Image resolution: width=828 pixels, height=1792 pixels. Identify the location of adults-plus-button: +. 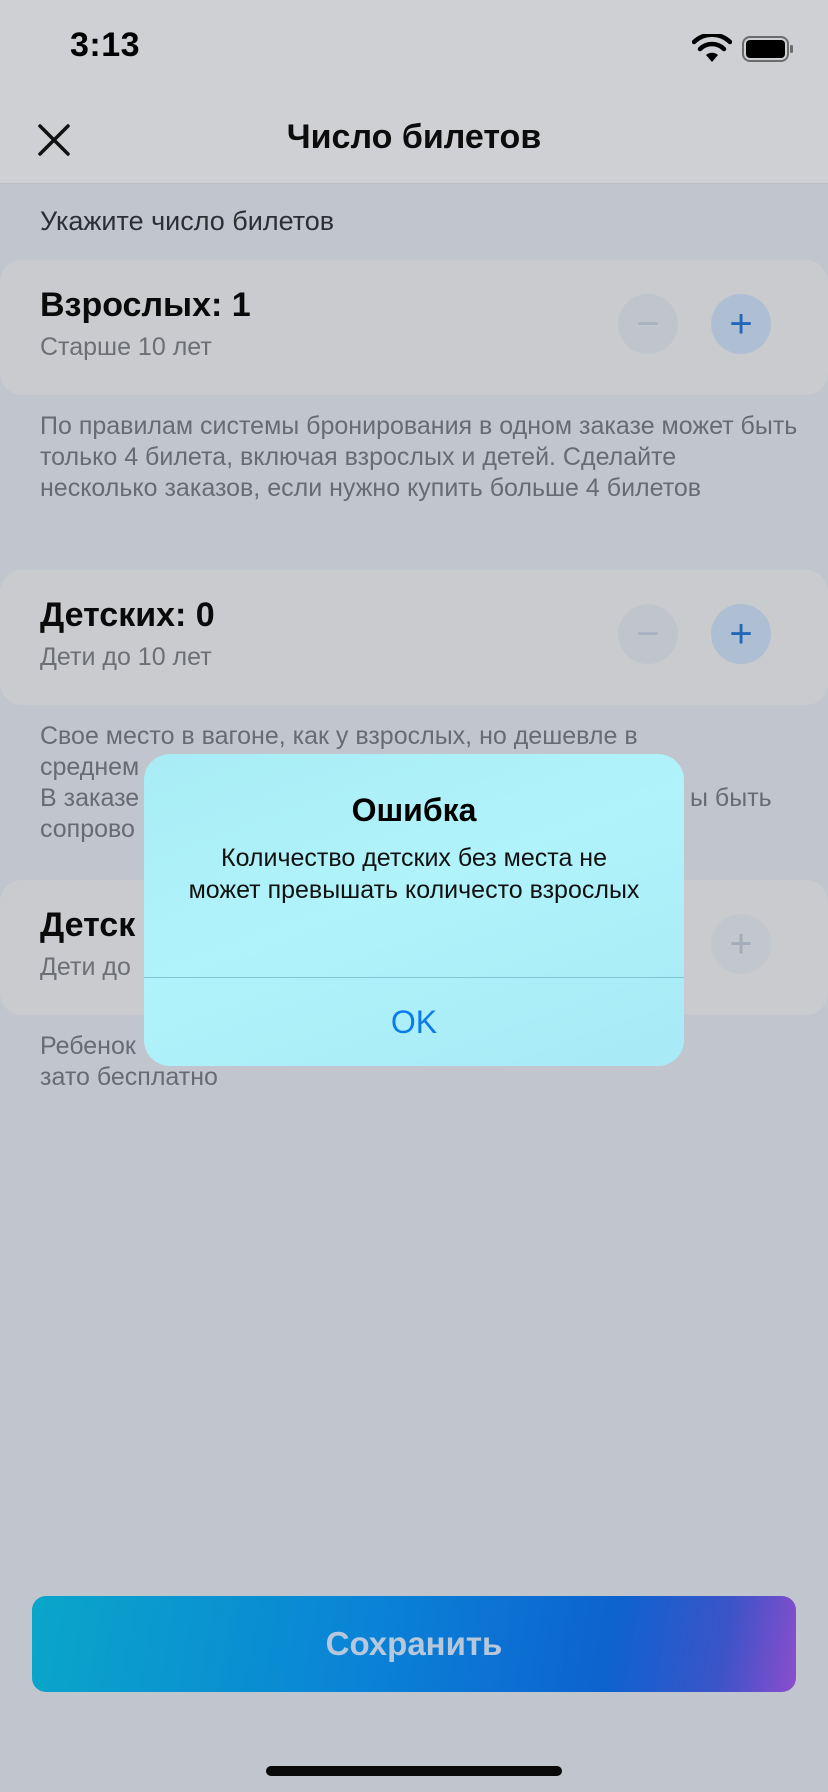
(741, 324).